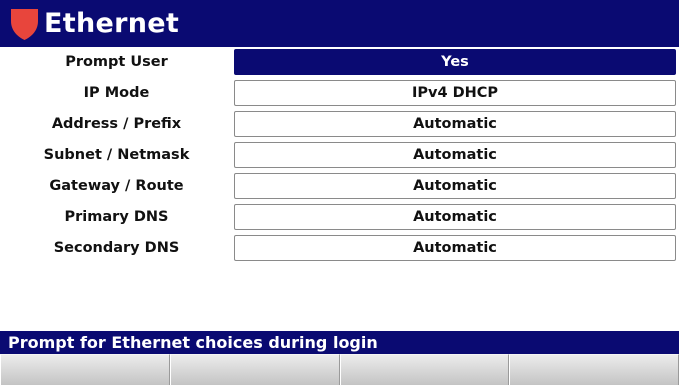 The height and width of the screenshot is (385, 679). I want to click on secondary-dns-field: Automatic, so click(455, 248).